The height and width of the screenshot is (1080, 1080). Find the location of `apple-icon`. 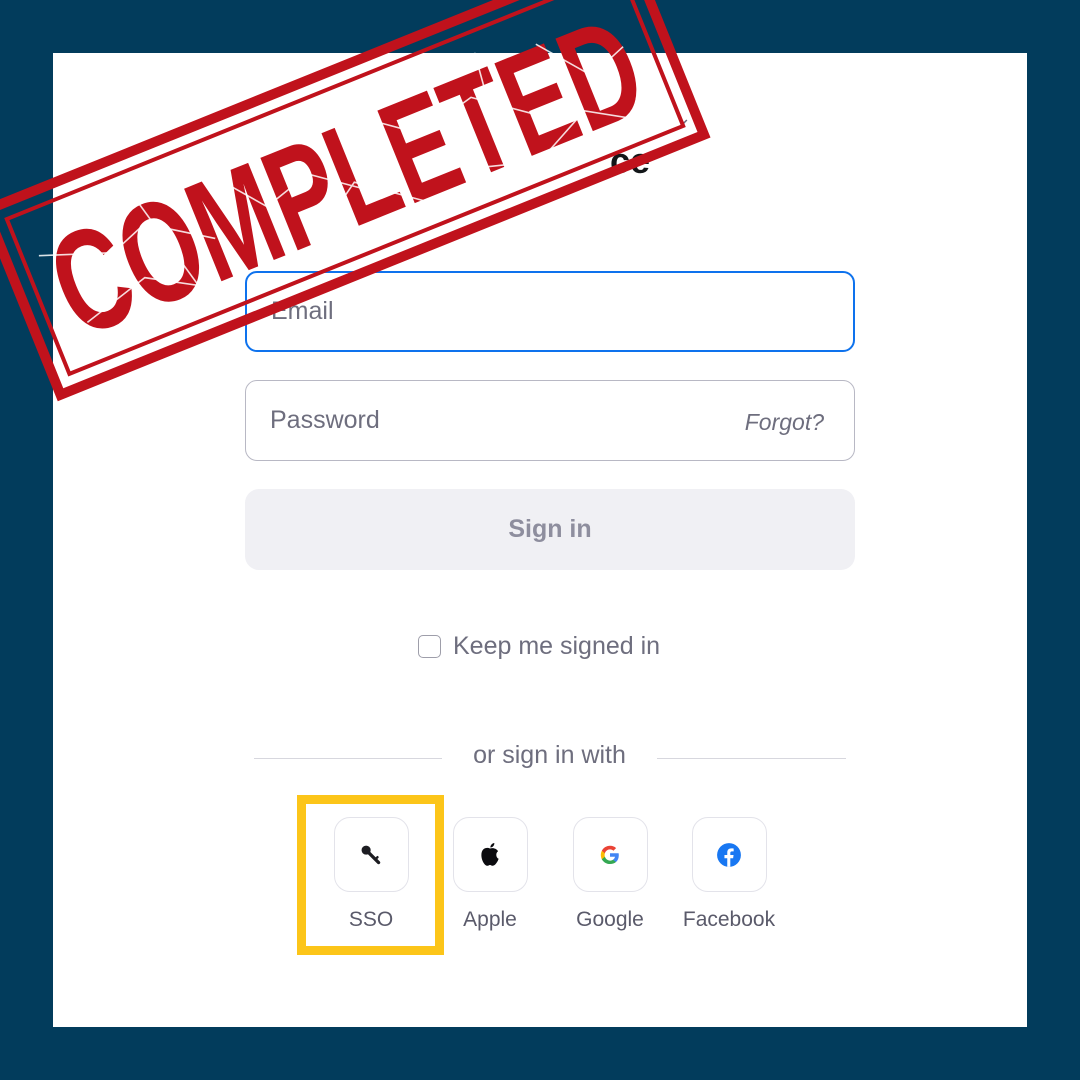

apple-icon is located at coordinates (490, 854).